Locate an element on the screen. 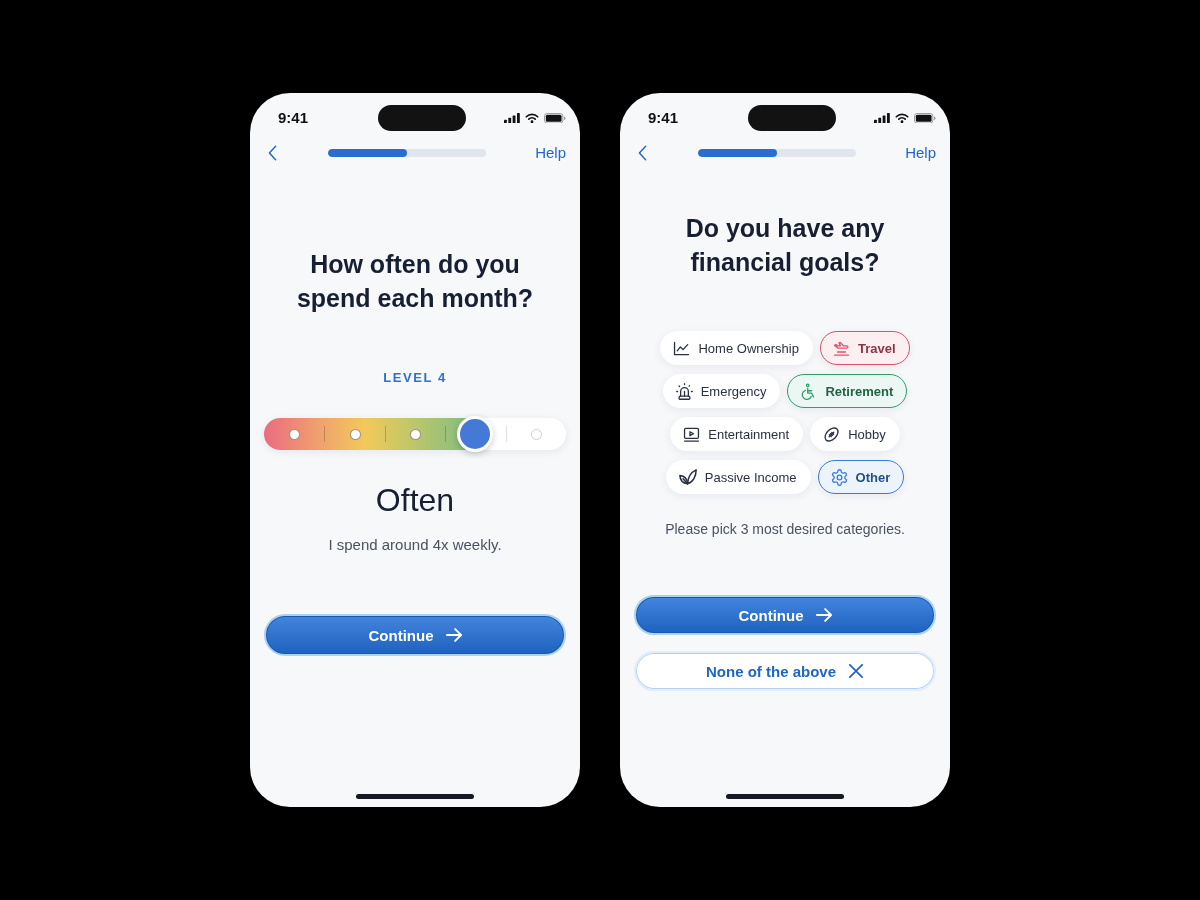  monitor-play-icon is located at coordinates (692, 434).